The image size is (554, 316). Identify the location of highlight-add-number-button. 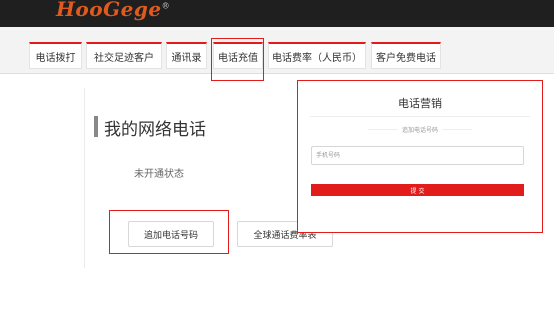
(169, 232).